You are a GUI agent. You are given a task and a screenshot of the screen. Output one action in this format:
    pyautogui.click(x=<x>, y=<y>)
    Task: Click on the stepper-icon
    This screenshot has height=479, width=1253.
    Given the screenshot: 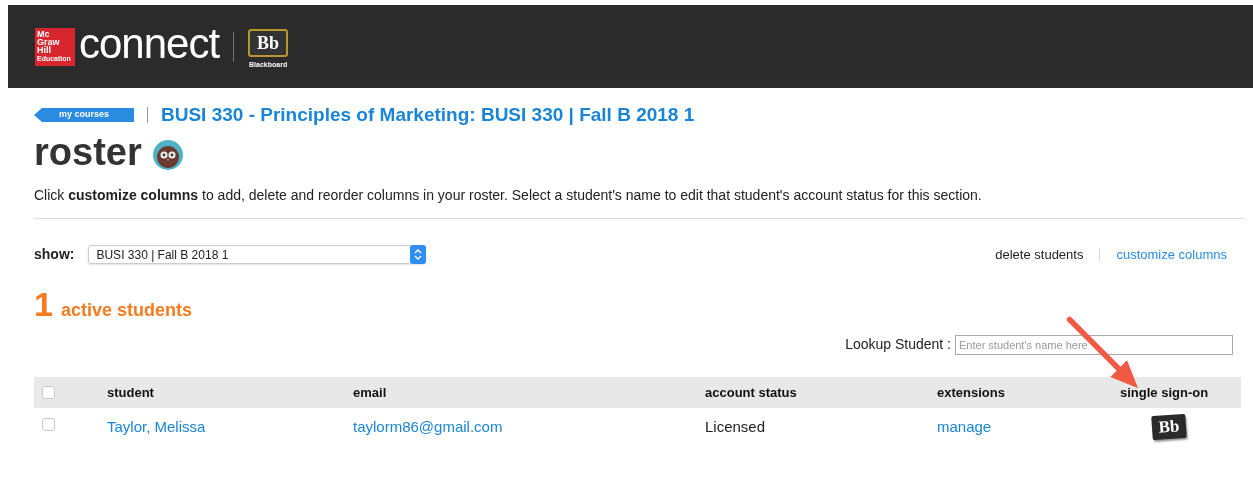 What is the action you would take?
    pyautogui.click(x=418, y=254)
    